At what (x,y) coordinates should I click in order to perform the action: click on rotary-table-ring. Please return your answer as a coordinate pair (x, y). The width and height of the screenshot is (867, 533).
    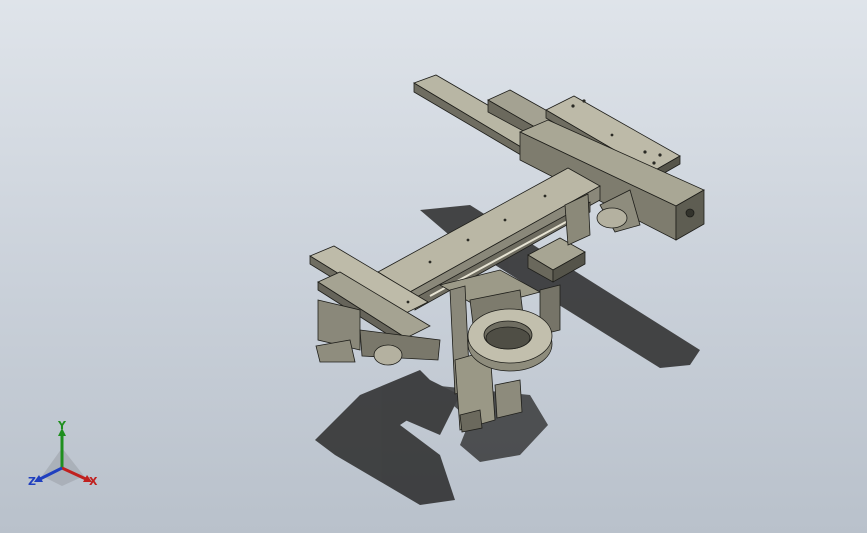
    Looking at the image, I should click on (510, 340).